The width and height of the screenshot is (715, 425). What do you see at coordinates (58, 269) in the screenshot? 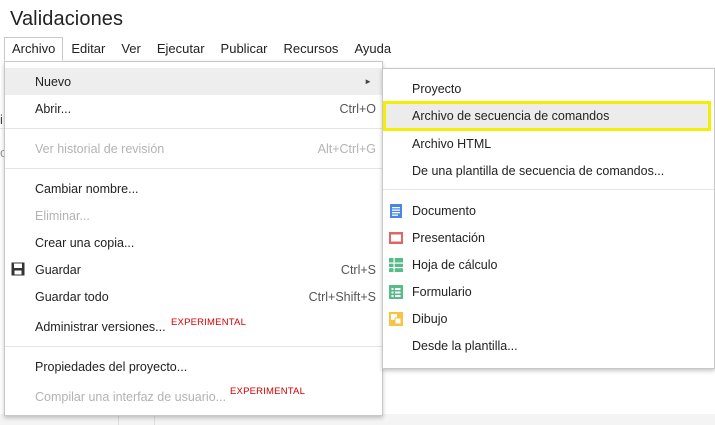
I see `menu-item-label: Guardar` at bounding box center [58, 269].